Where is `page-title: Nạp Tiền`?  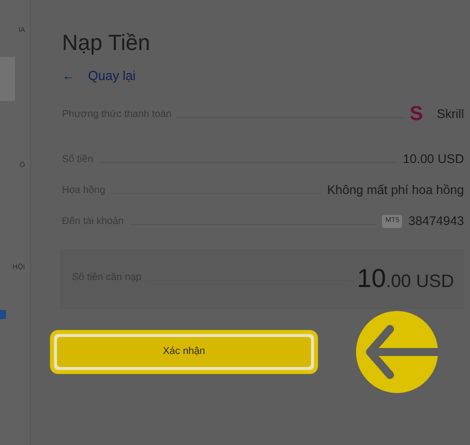 page-title: Nạp Tiền is located at coordinates (107, 43).